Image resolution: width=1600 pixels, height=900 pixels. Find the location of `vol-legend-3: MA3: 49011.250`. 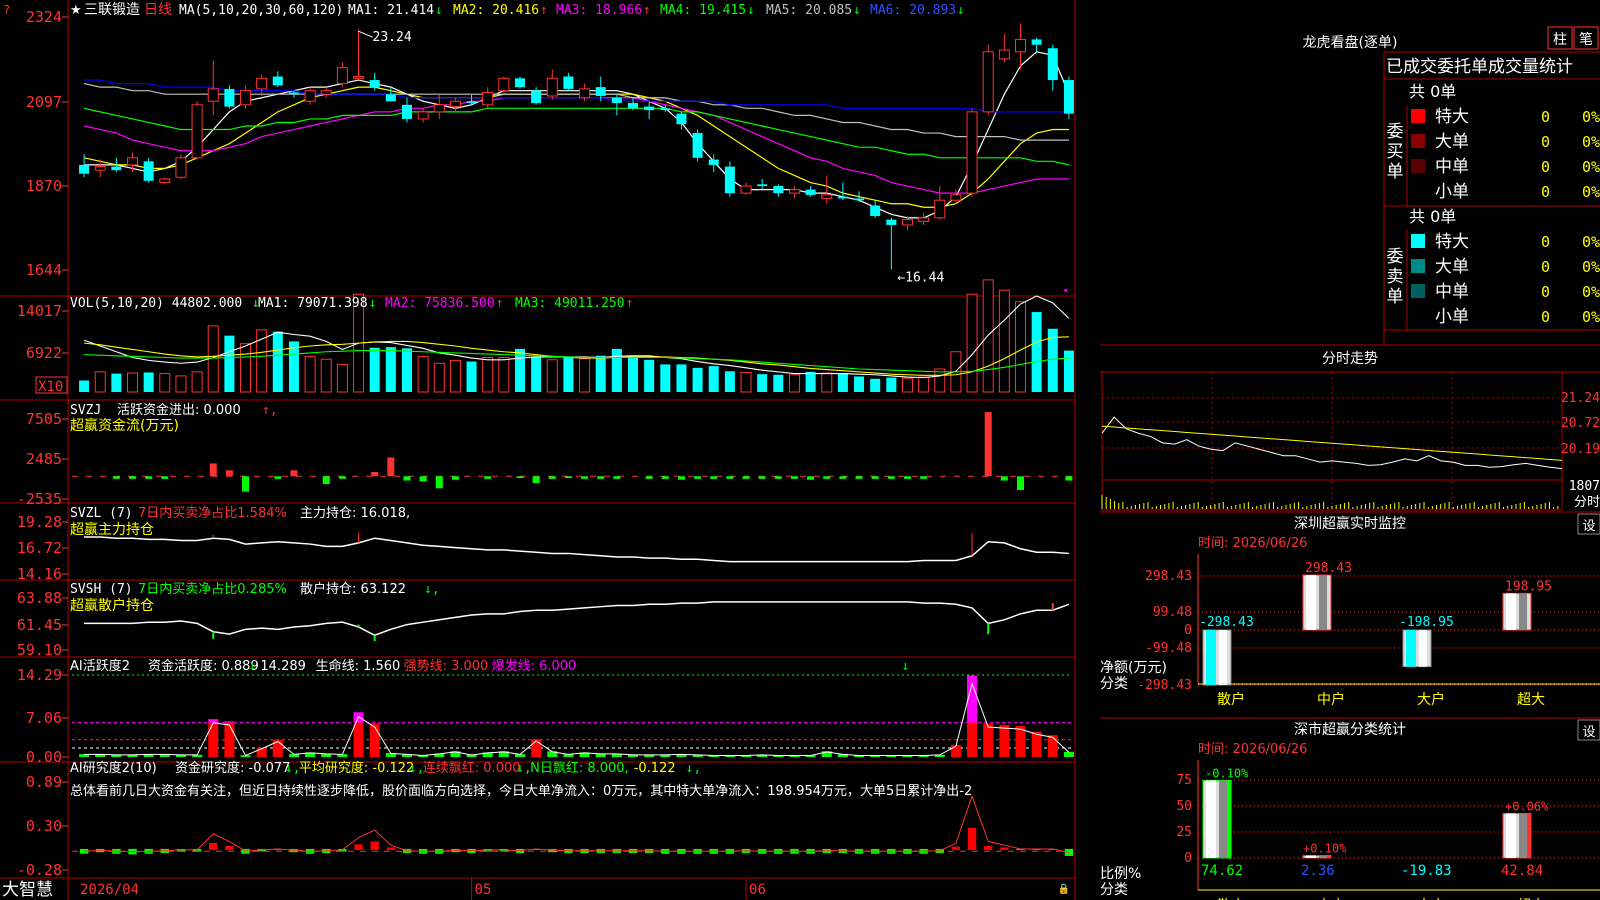

vol-legend-3: MA3: 49011.250 is located at coordinates (570, 303).